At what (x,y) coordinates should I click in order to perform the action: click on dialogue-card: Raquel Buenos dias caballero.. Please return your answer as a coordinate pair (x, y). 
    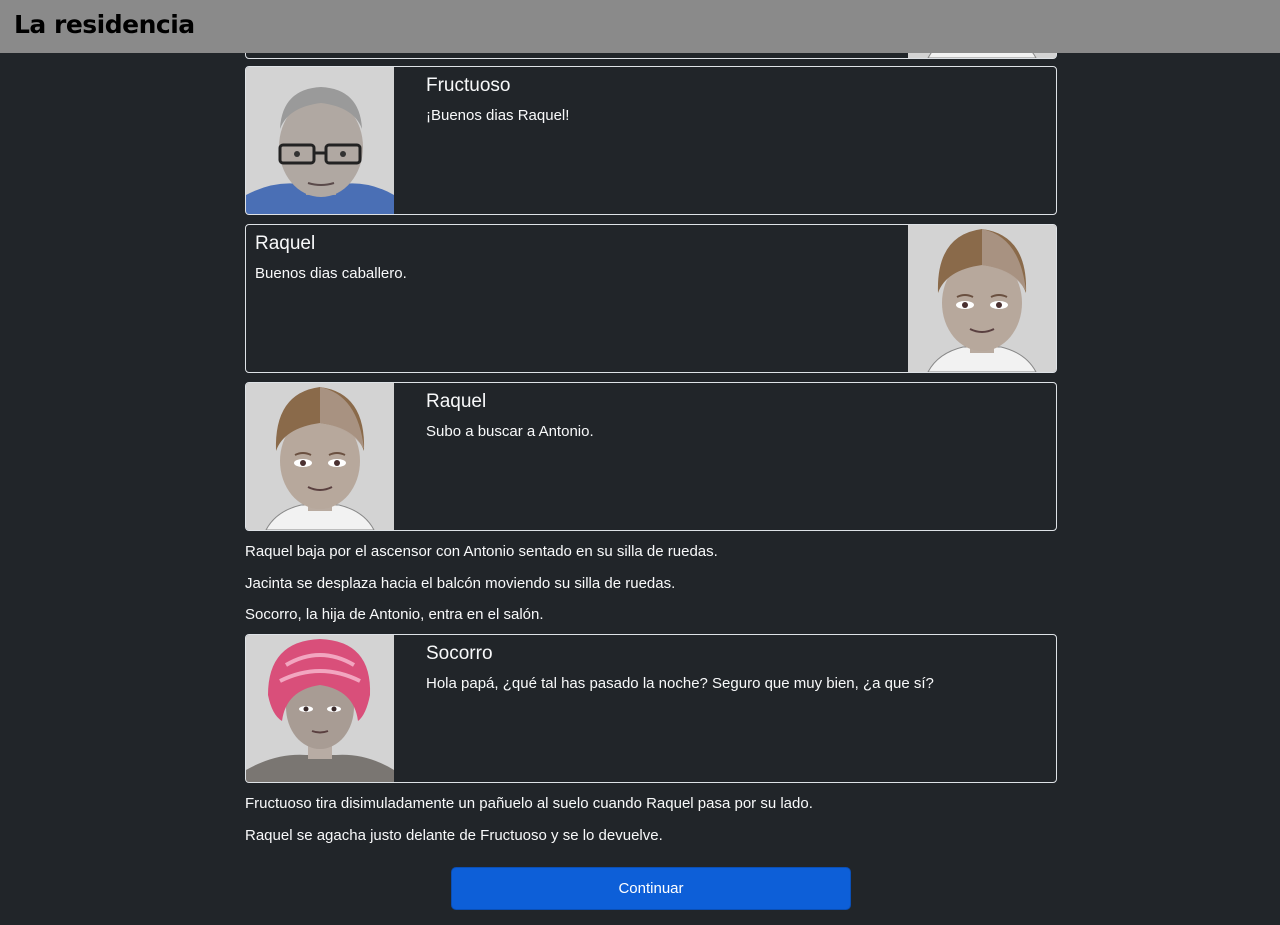
    Looking at the image, I should click on (651, 298).